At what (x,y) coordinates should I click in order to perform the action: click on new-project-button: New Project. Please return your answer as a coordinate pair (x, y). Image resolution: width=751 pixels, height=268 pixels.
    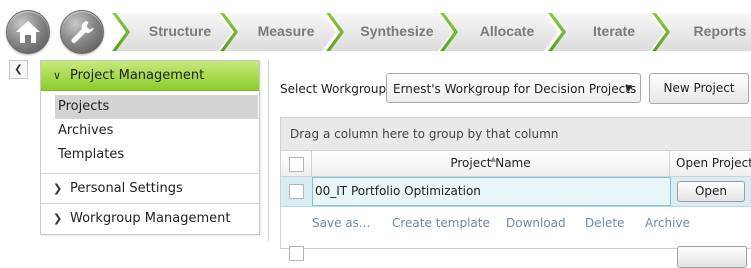
    Looking at the image, I should click on (699, 88).